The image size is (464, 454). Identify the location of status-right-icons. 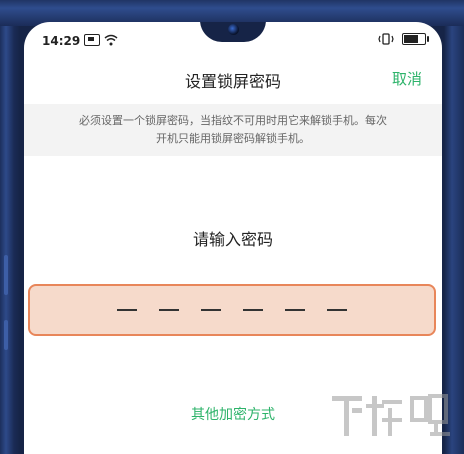
(403, 39).